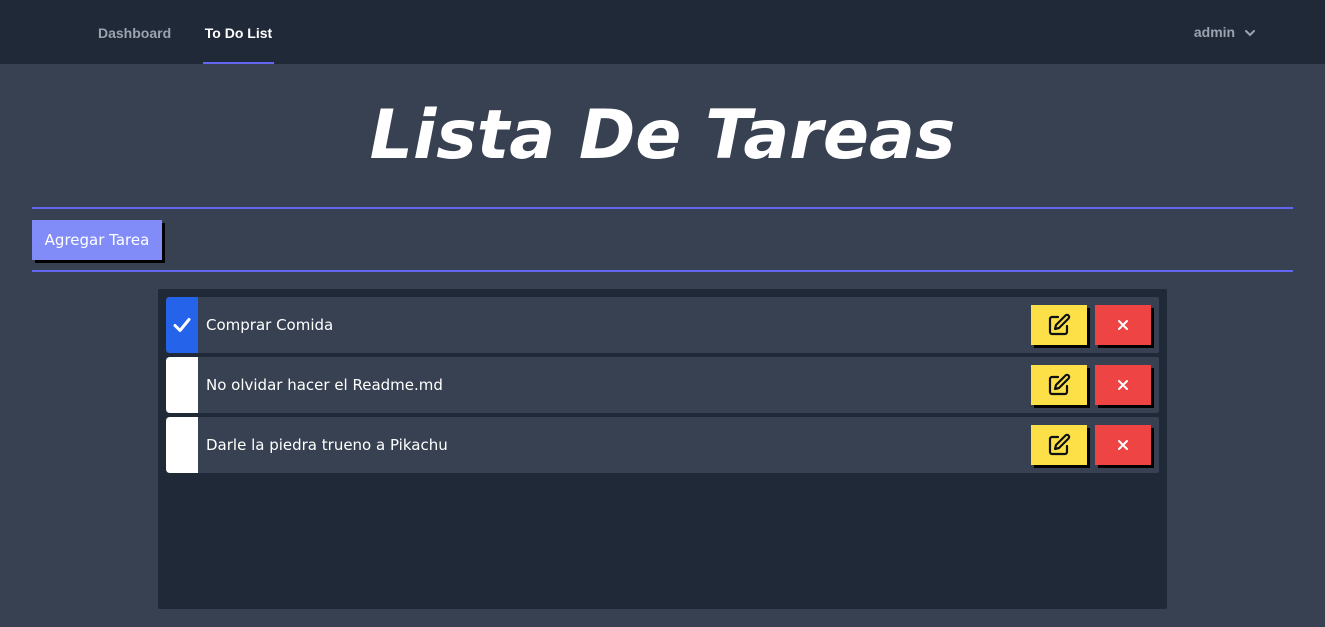  What do you see at coordinates (662, 445) in the screenshot?
I see `task-item: Darle la piedra trueno a Pikachu` at bounding box center [662, 445].